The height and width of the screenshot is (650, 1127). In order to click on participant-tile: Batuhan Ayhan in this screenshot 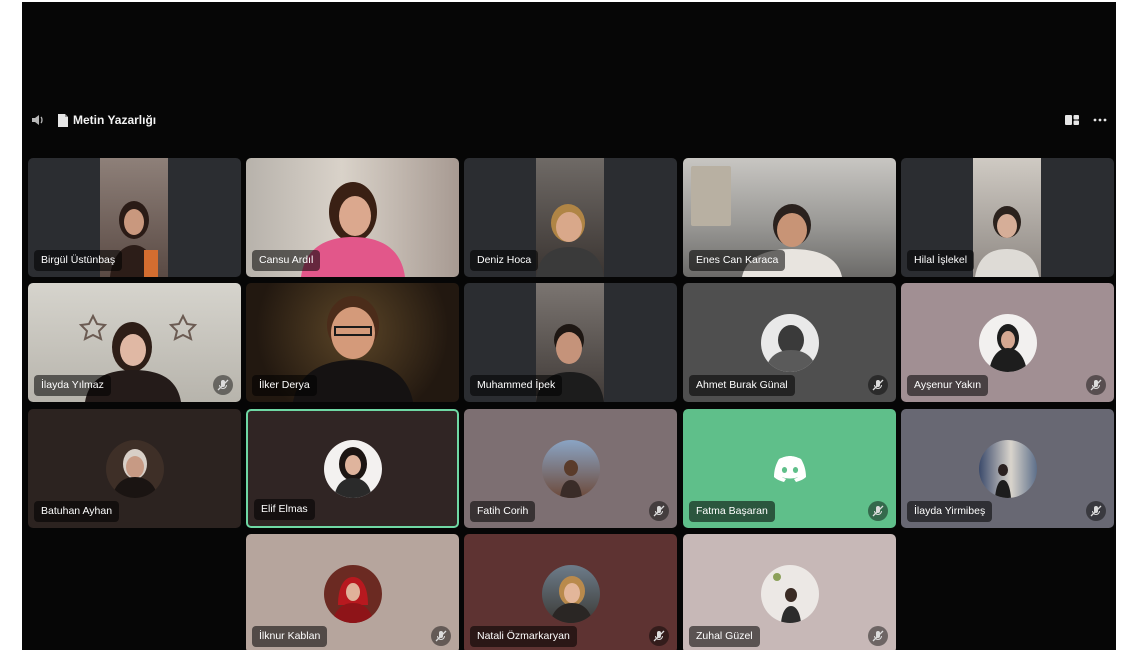, I will do `click(134, 468)`.